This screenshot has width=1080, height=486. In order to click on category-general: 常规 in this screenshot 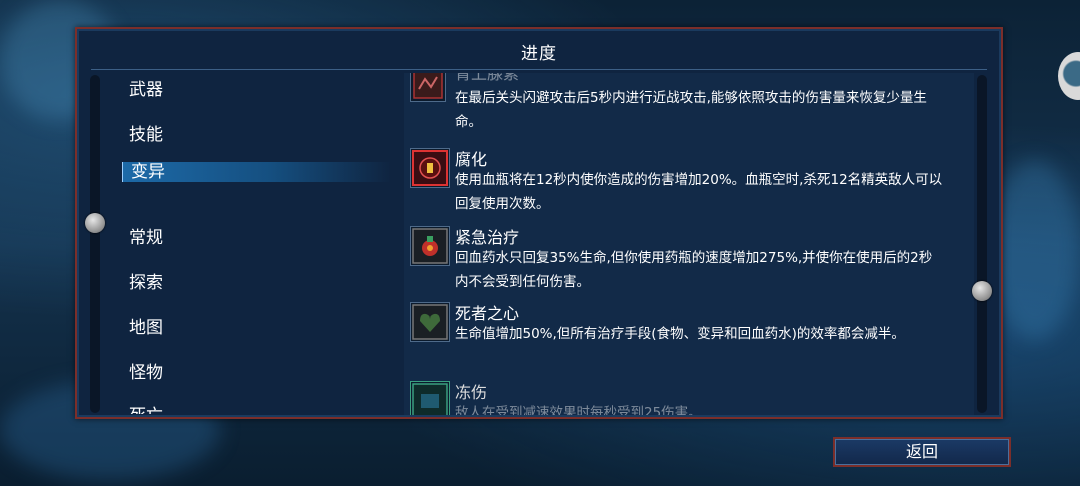, I will do `click(146, 235)`.